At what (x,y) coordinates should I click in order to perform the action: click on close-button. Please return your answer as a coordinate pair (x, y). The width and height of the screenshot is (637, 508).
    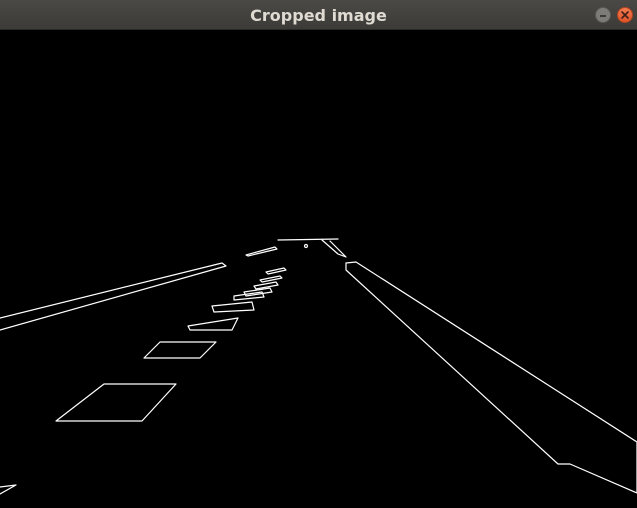
    Looking at the image, I should click on (625, 15).